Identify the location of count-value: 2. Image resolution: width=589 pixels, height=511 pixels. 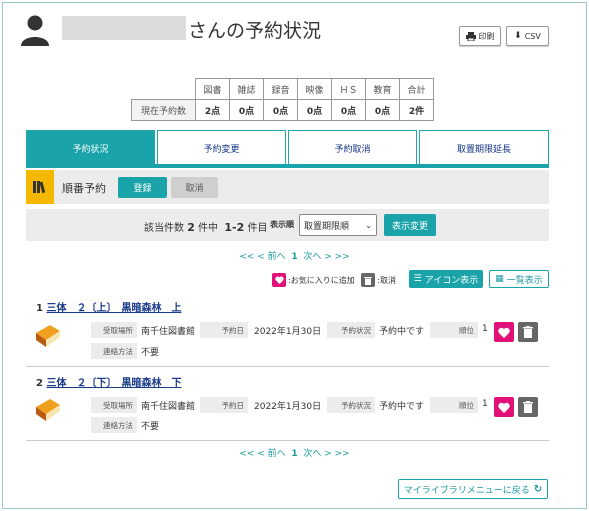
(191, 227).